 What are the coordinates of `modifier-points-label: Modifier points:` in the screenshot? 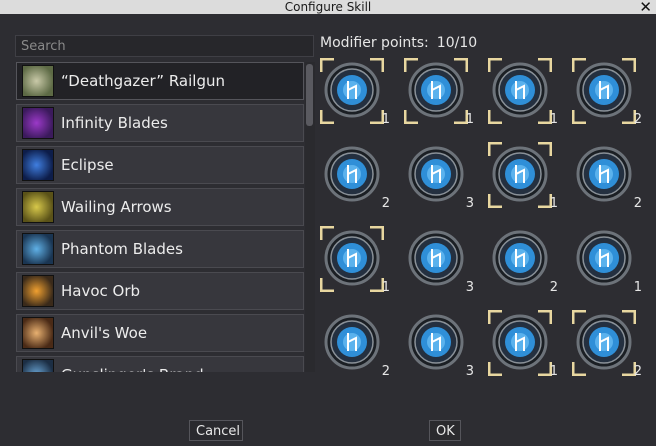 It's located at (374, 43).